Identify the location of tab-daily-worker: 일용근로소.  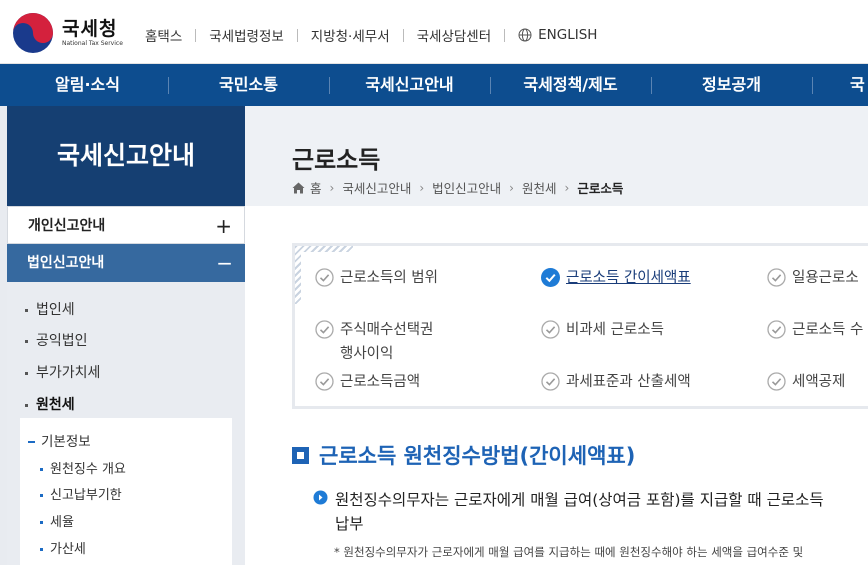
(813, 278).